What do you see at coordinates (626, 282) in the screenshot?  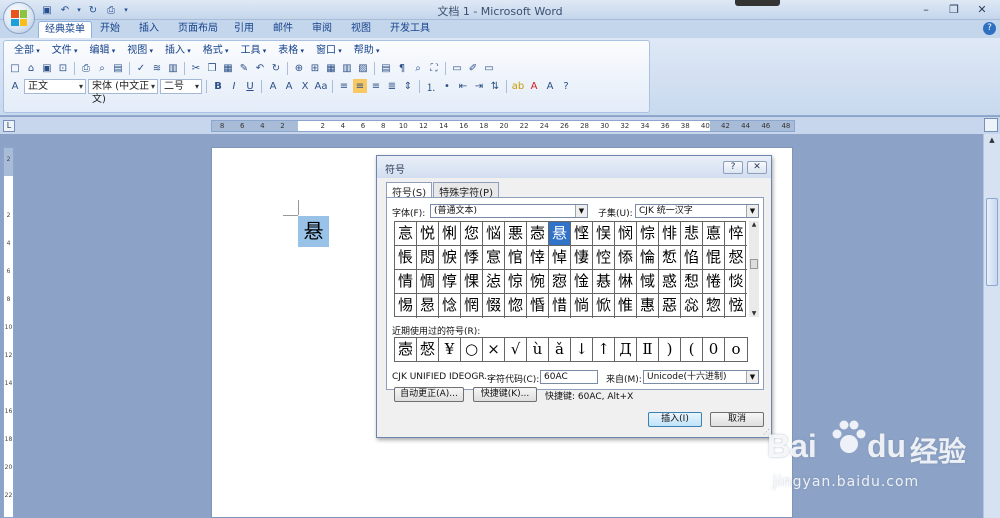 I see `symbol-cell: 惏` at bounding box center [626, 282].